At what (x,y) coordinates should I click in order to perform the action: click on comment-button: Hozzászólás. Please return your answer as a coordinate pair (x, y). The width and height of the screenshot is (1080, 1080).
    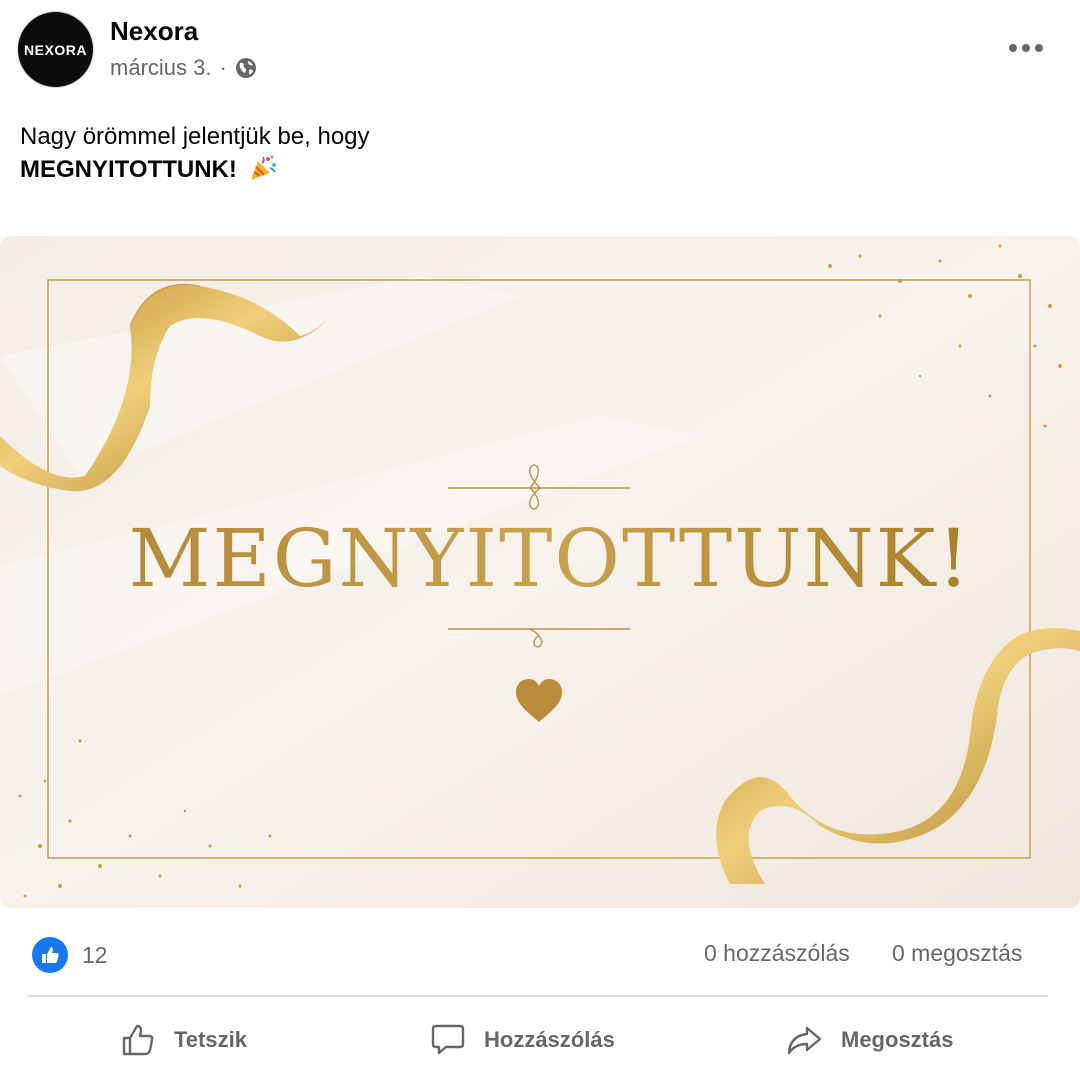
    Looking at the image, I should click on (522, 1040).